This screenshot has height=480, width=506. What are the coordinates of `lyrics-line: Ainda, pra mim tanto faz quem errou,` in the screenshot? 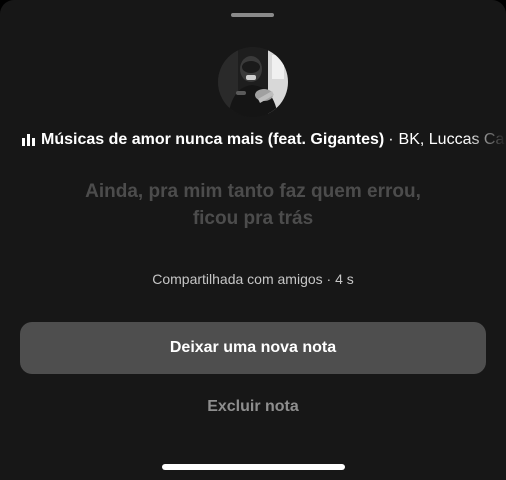 It's located at (253, 191).